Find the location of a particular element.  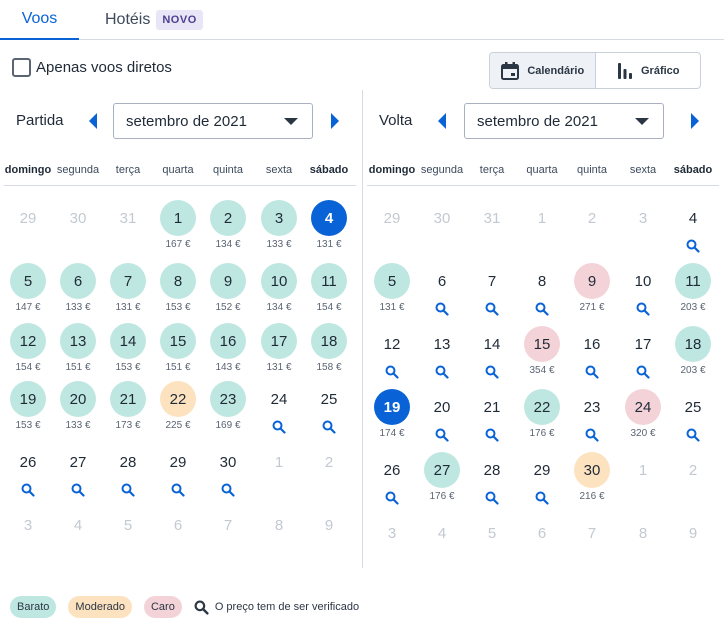

calendar-day: 12 154 € is located at coordinates (28, 352).